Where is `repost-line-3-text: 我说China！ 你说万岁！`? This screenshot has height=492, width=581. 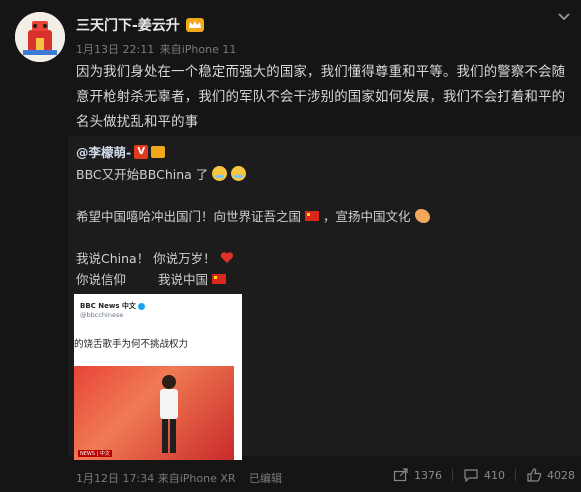 repost-line-3-text: 我说China！ 你说万岁！ is located at coordinates (146, 258).